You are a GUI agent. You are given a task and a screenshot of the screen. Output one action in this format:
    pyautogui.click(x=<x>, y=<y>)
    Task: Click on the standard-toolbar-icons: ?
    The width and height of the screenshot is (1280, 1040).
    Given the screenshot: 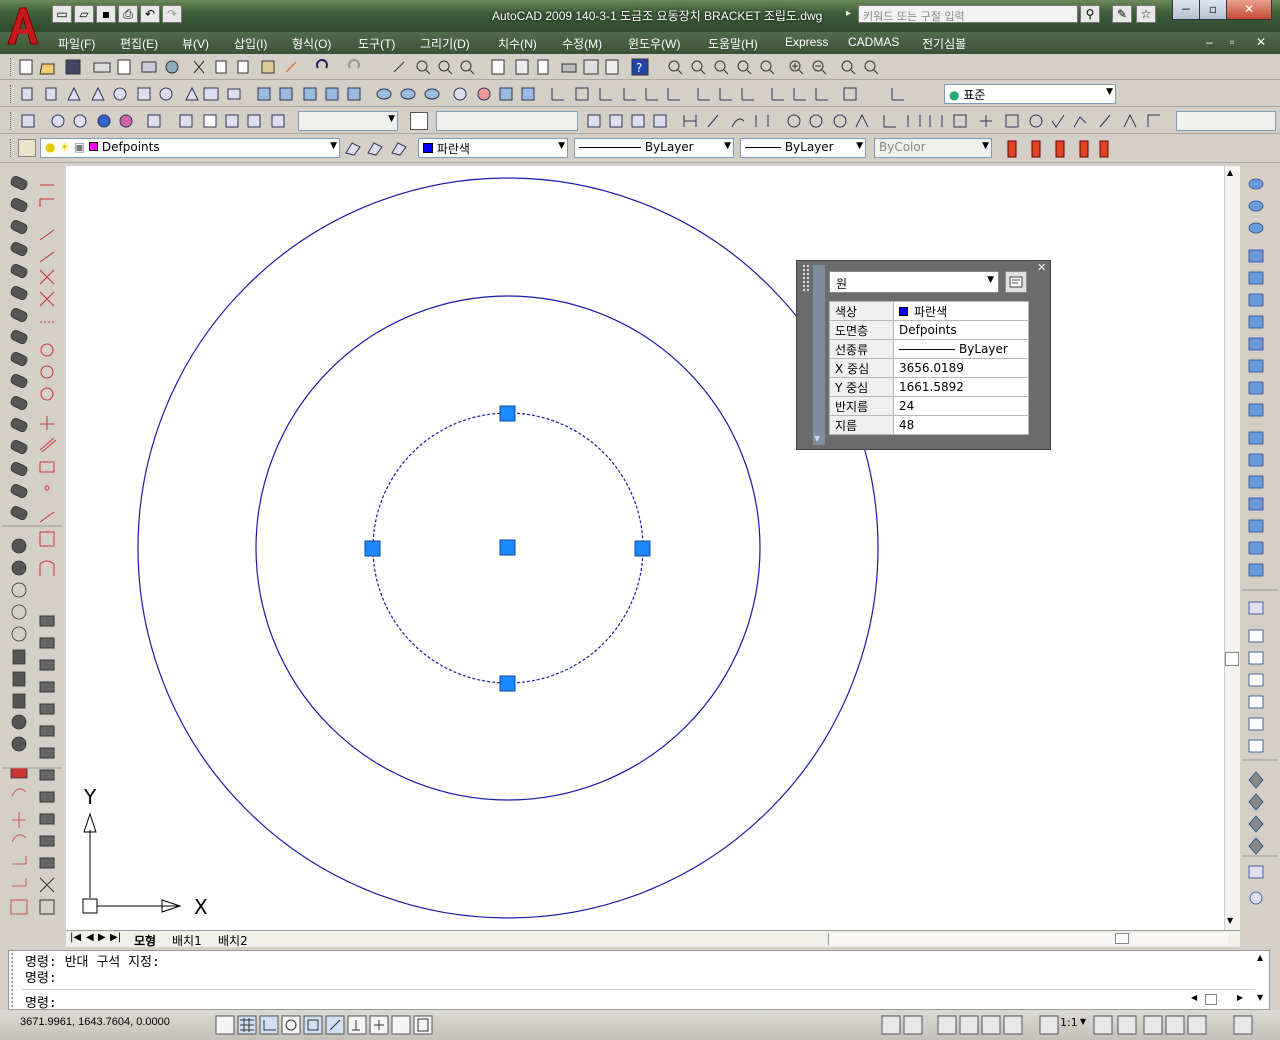 What is the action you would take?
    pyautogui.click(x=343, y=67)
    